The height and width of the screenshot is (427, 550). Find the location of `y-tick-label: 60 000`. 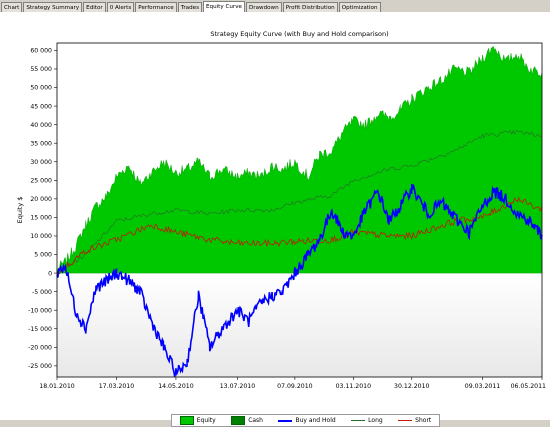

y-tick-label: 60 000 is located at coordinates (41, 51).